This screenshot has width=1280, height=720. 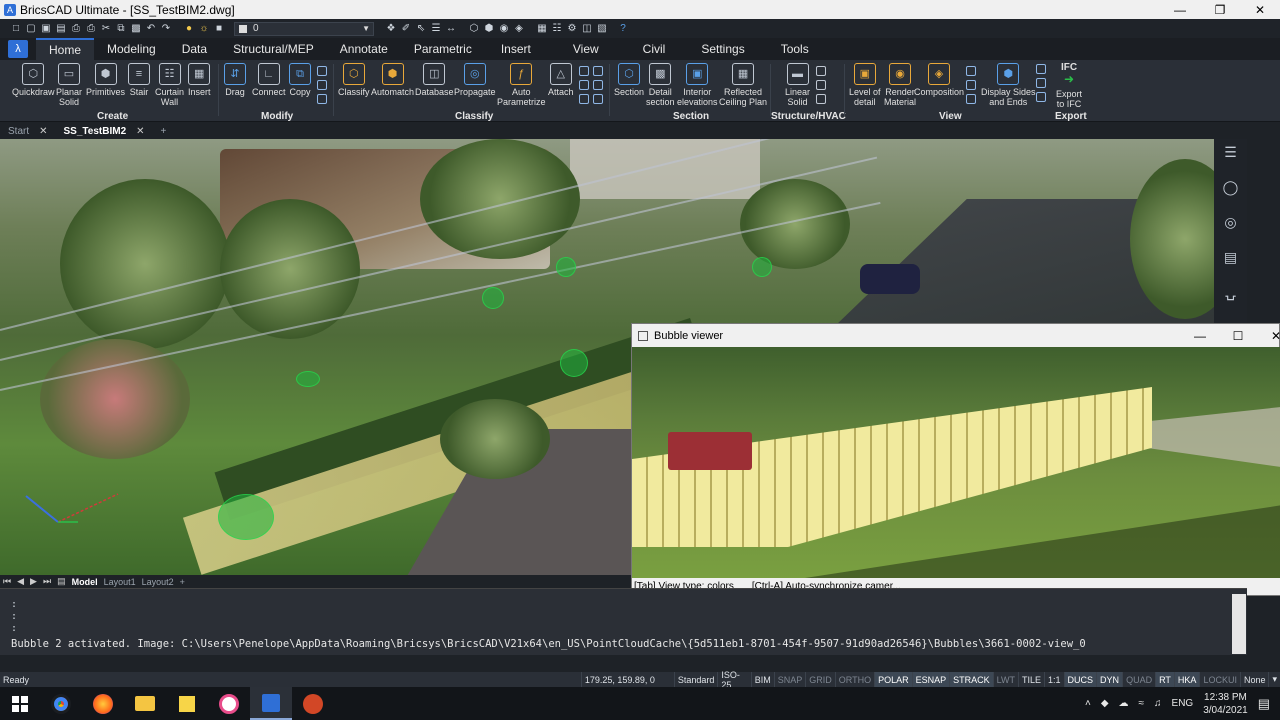 I want to click on notification-icon: ▤, so click(x=1264, y=704).